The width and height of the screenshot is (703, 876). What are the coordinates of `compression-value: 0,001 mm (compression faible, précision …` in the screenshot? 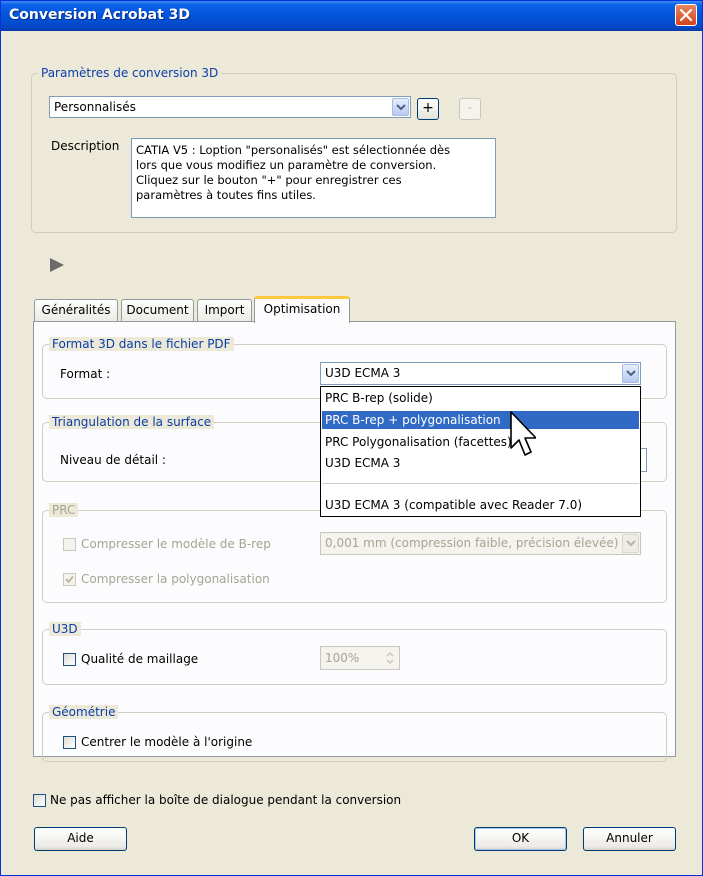 It's located at (472, 543).